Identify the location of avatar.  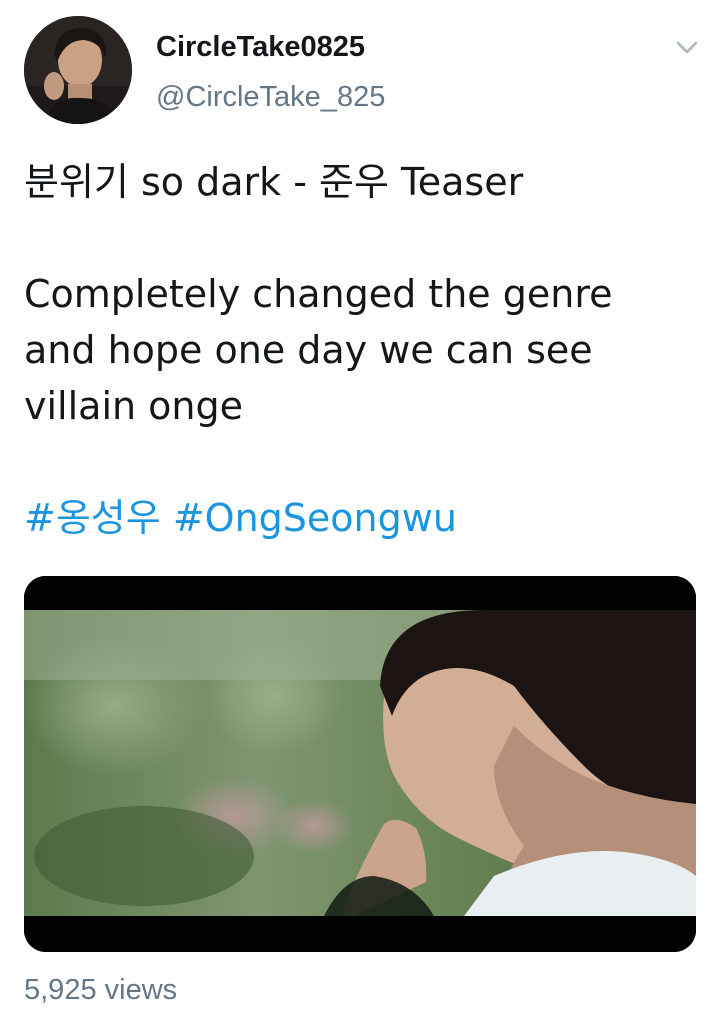
(78, 70).